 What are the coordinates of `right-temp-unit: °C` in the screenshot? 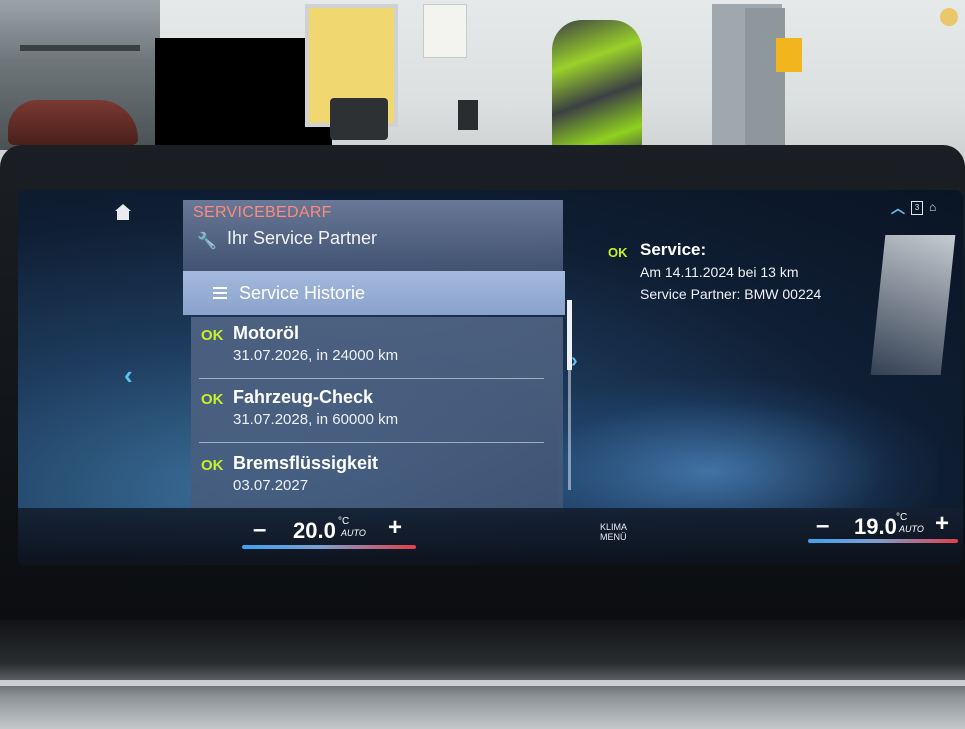 It's located at (902, 517).